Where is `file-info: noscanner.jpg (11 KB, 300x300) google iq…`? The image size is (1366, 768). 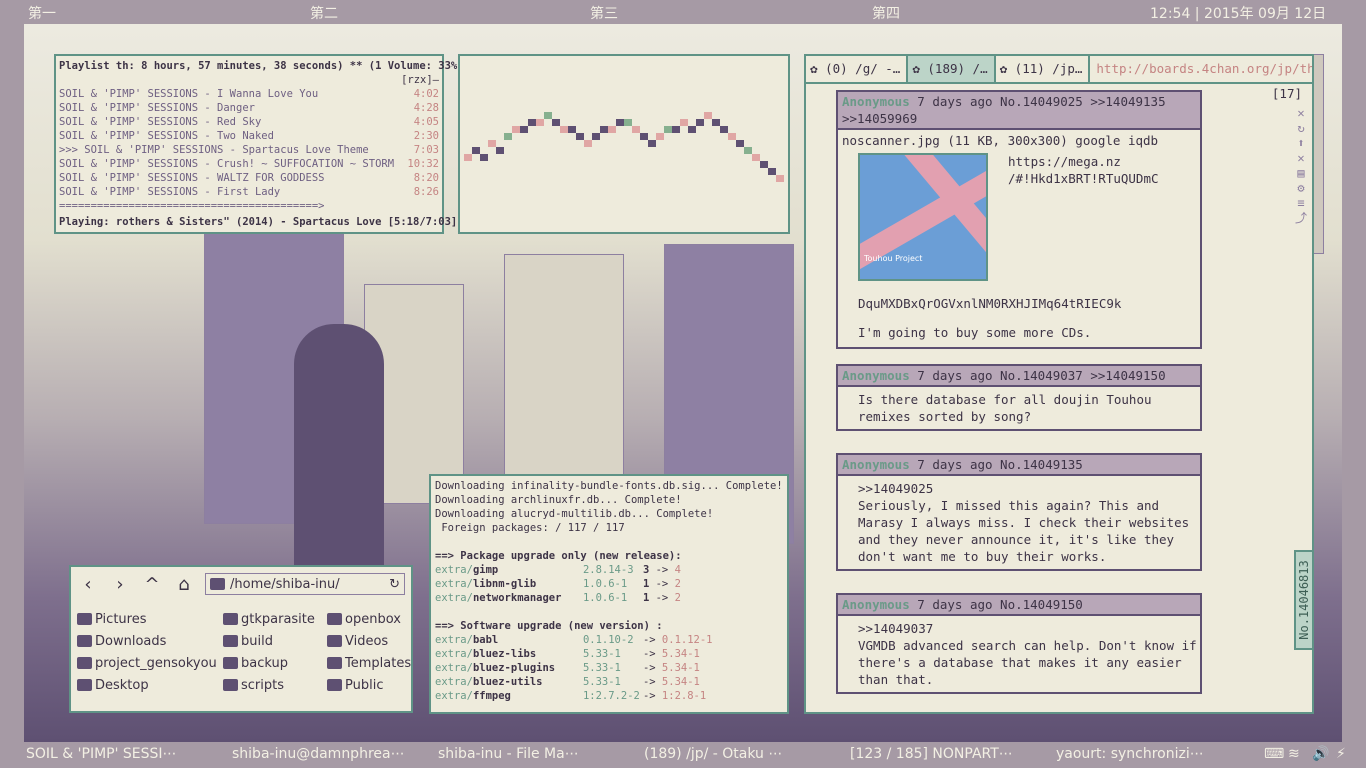 file-info: noscanner.jpg (11 KB, 300x300) google iq… is located at coordinates (1019, 140).